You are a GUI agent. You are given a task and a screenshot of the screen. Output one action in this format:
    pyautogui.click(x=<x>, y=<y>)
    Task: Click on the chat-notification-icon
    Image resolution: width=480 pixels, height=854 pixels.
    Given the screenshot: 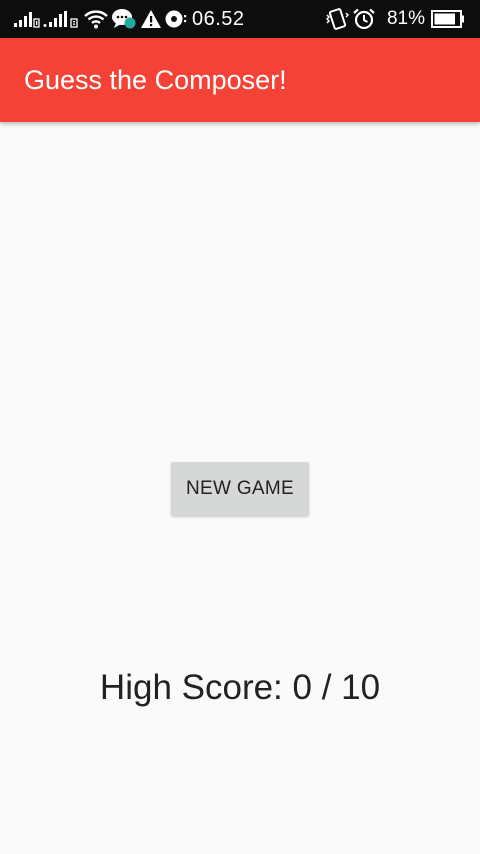 What is the action you would take?
    pyautogui.click(x=124, y=19)
    